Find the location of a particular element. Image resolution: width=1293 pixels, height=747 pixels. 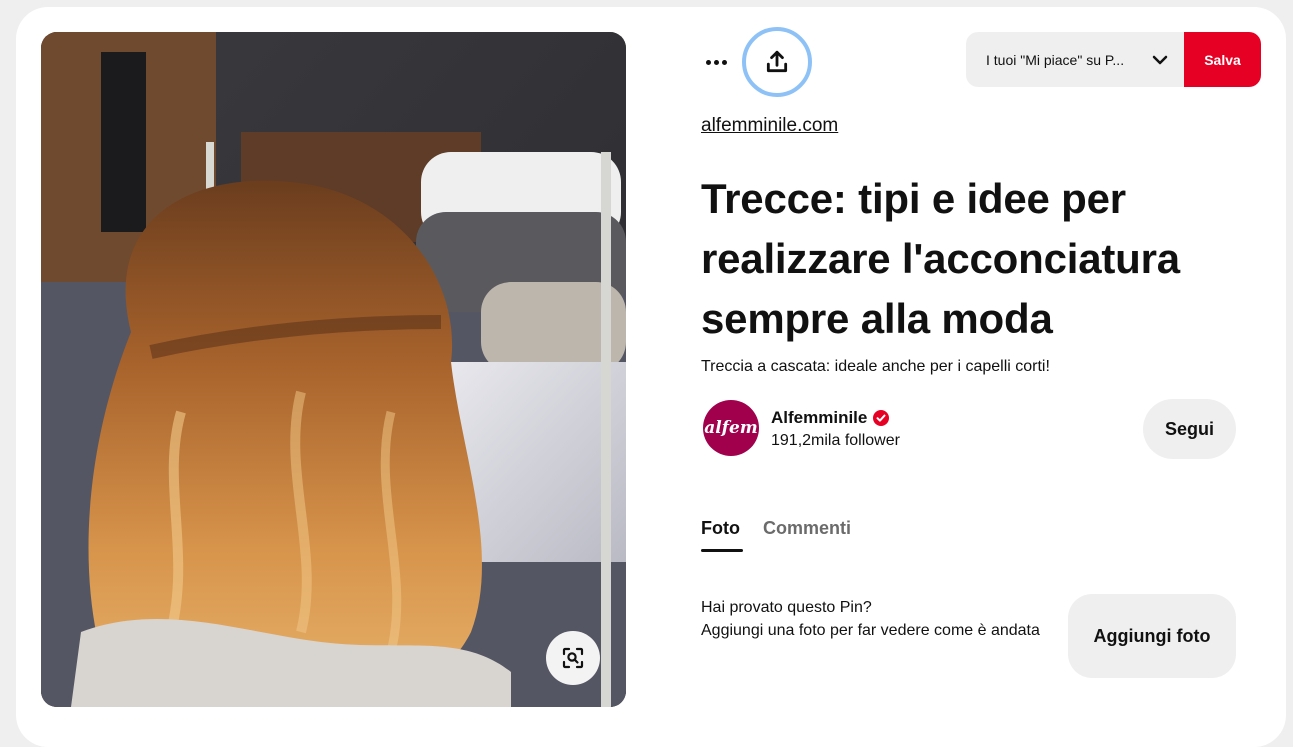

verified-badge-icon is located at coordinates (881, 418).